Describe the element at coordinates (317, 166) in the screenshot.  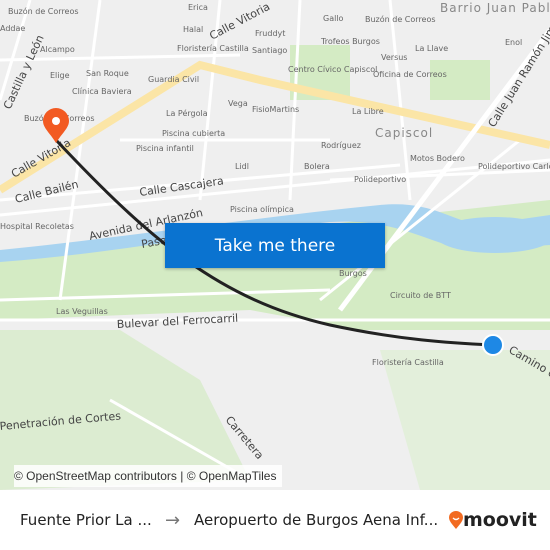
I see `svg-text: Bolera` at that location.